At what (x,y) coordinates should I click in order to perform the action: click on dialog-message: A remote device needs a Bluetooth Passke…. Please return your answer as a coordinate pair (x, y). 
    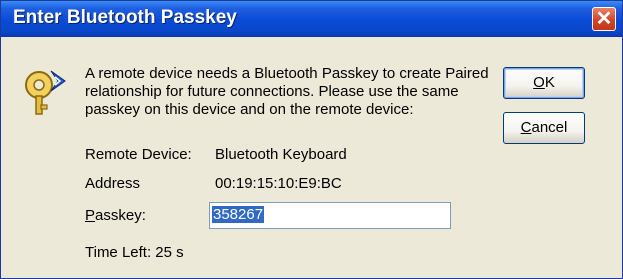
    Looking at the image, I should click on (287, 91).